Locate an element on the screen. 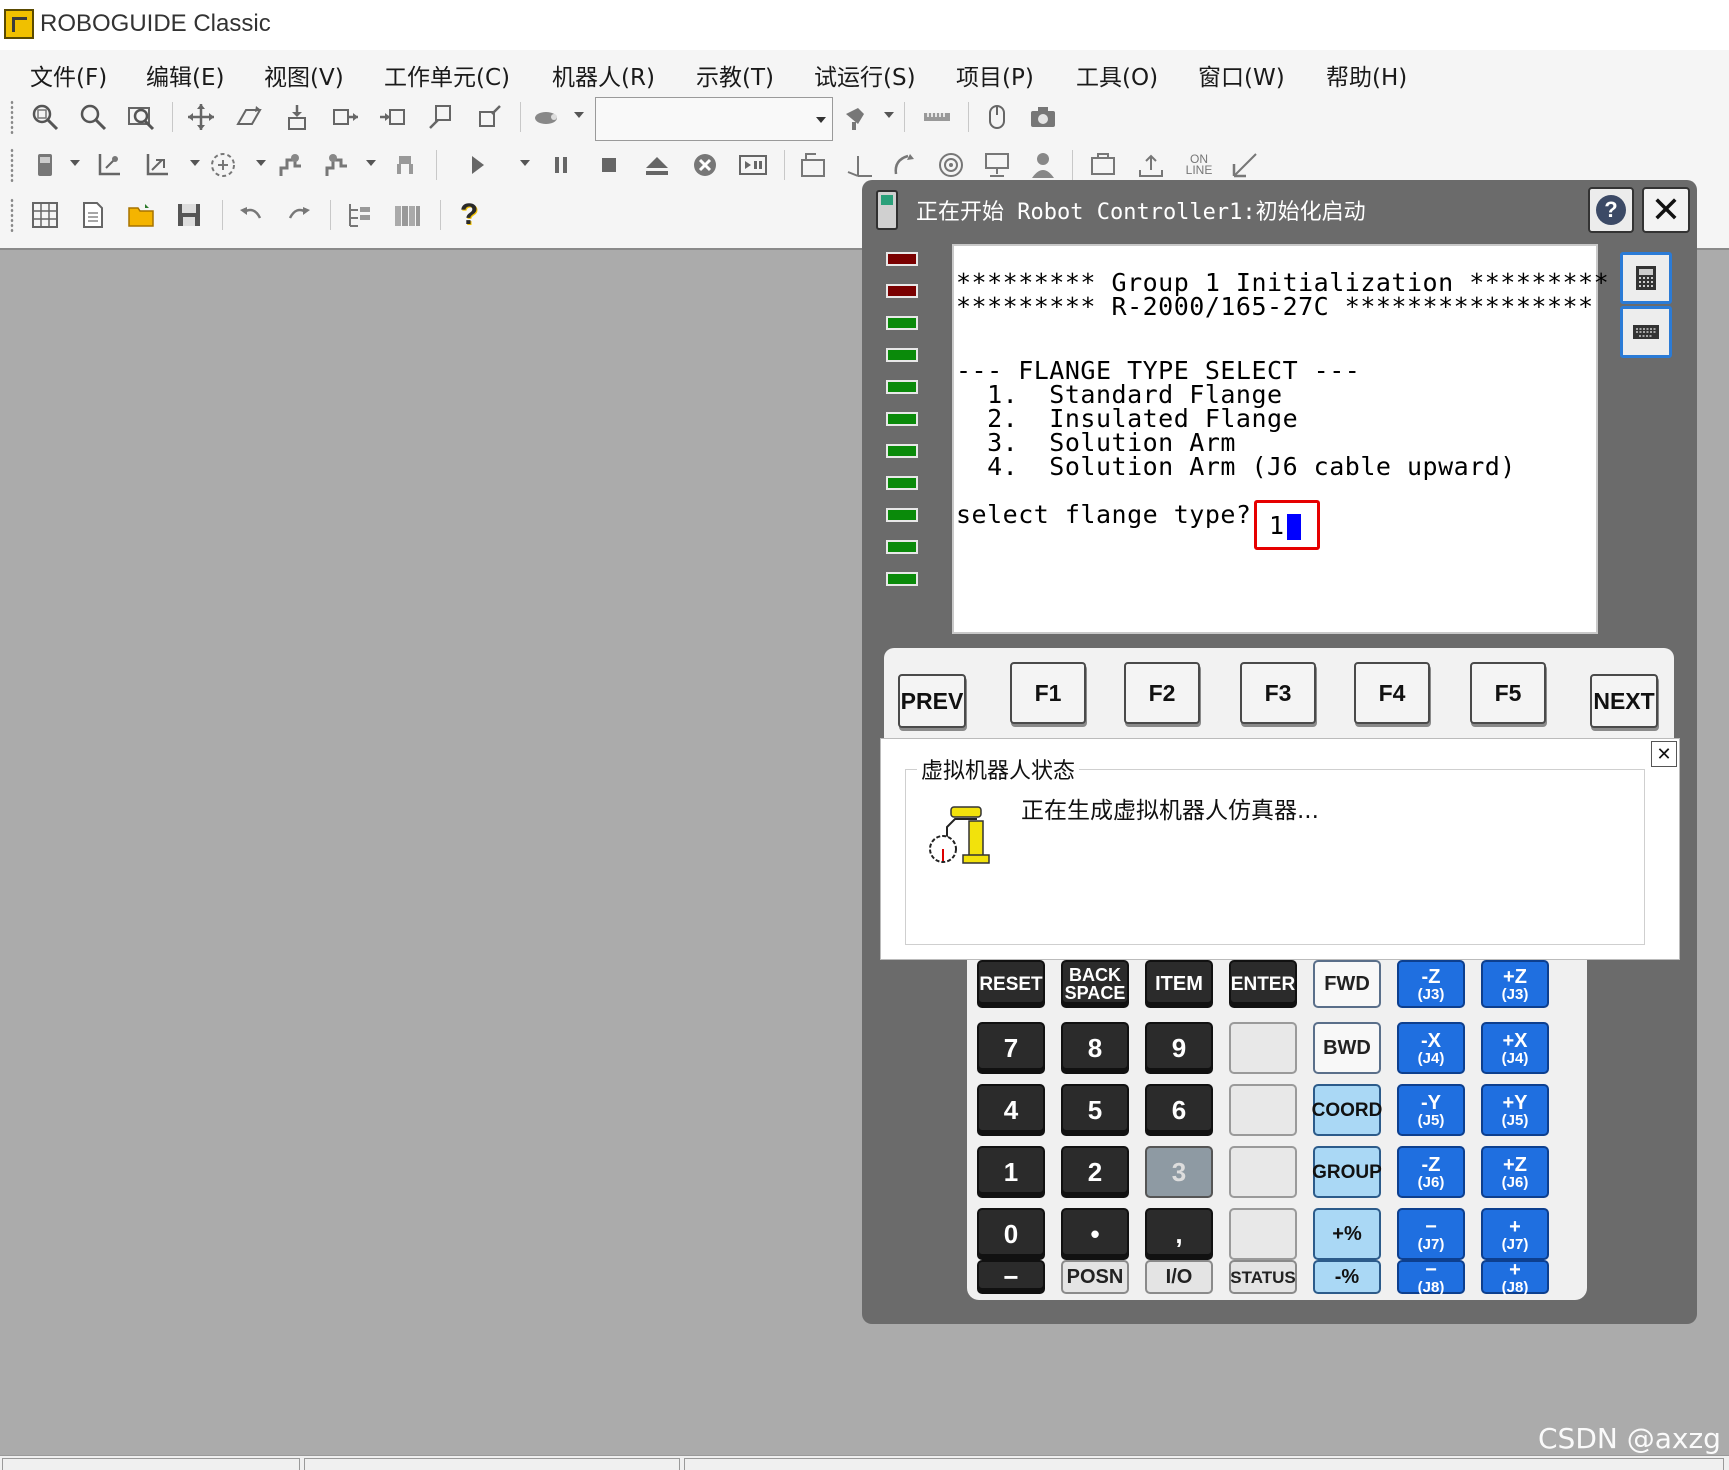 The height and width of the screenshot is (1470, 1729). menu-edit: 编辑(E) is located at coordinates (185, 75).